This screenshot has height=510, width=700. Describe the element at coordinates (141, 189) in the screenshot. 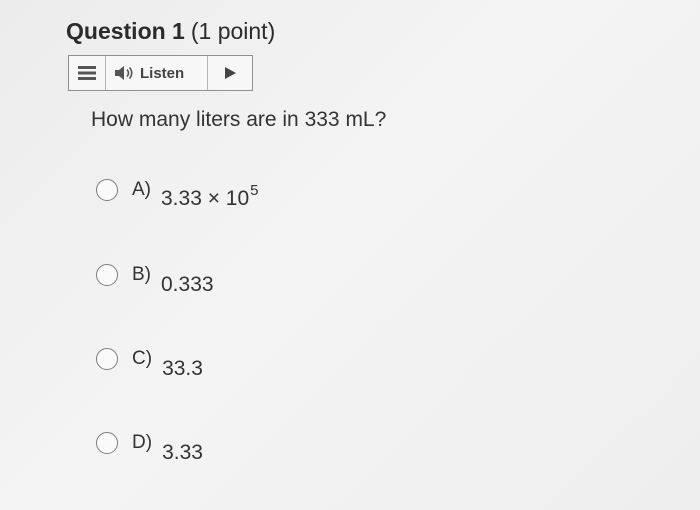

I see `option-letter: A)` at that location.